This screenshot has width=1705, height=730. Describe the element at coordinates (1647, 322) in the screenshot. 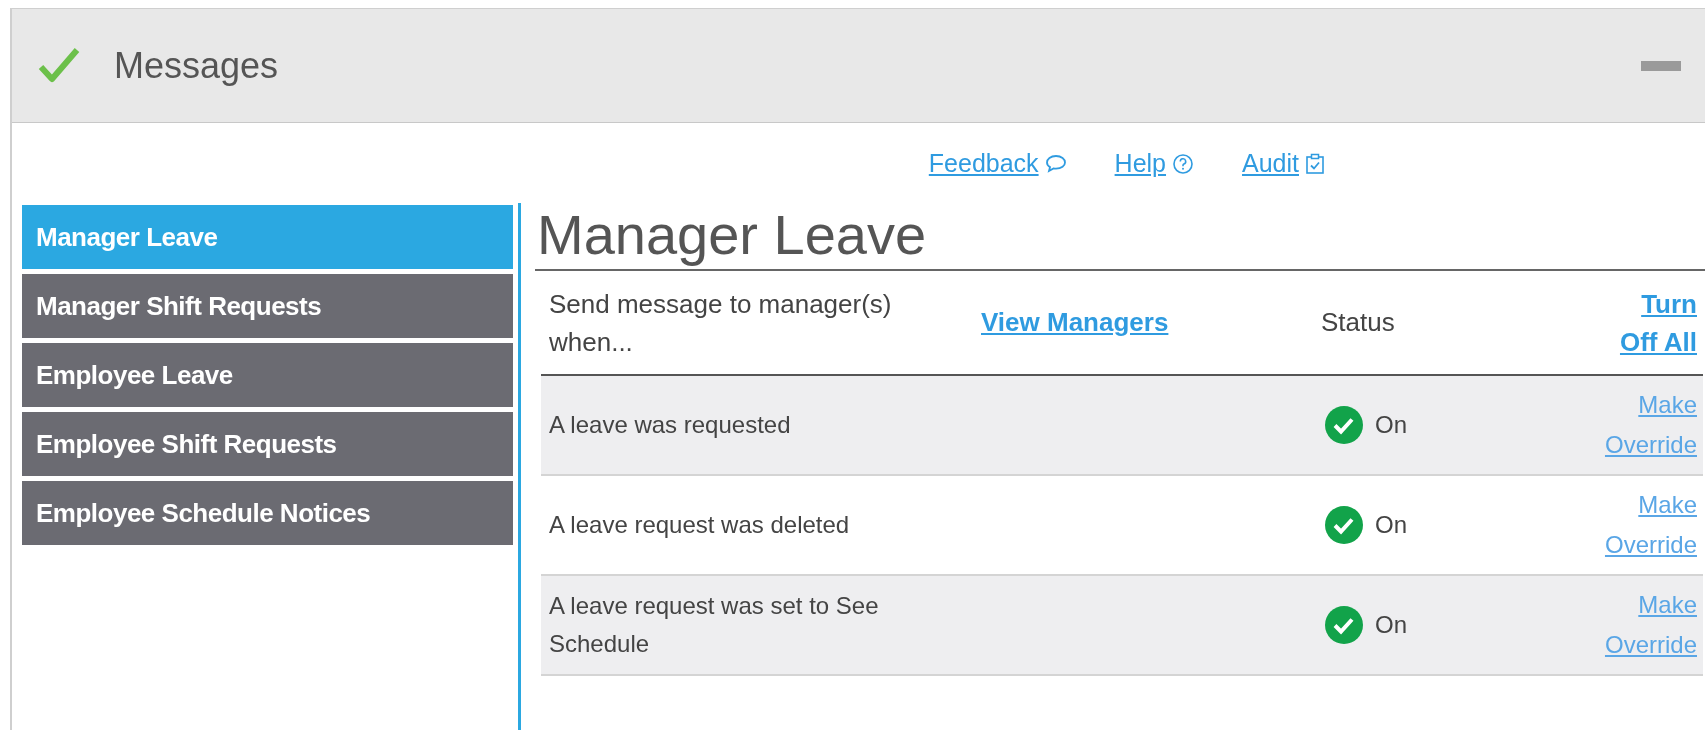

I see `turn-off-all-link: Turn Off All` at that location.